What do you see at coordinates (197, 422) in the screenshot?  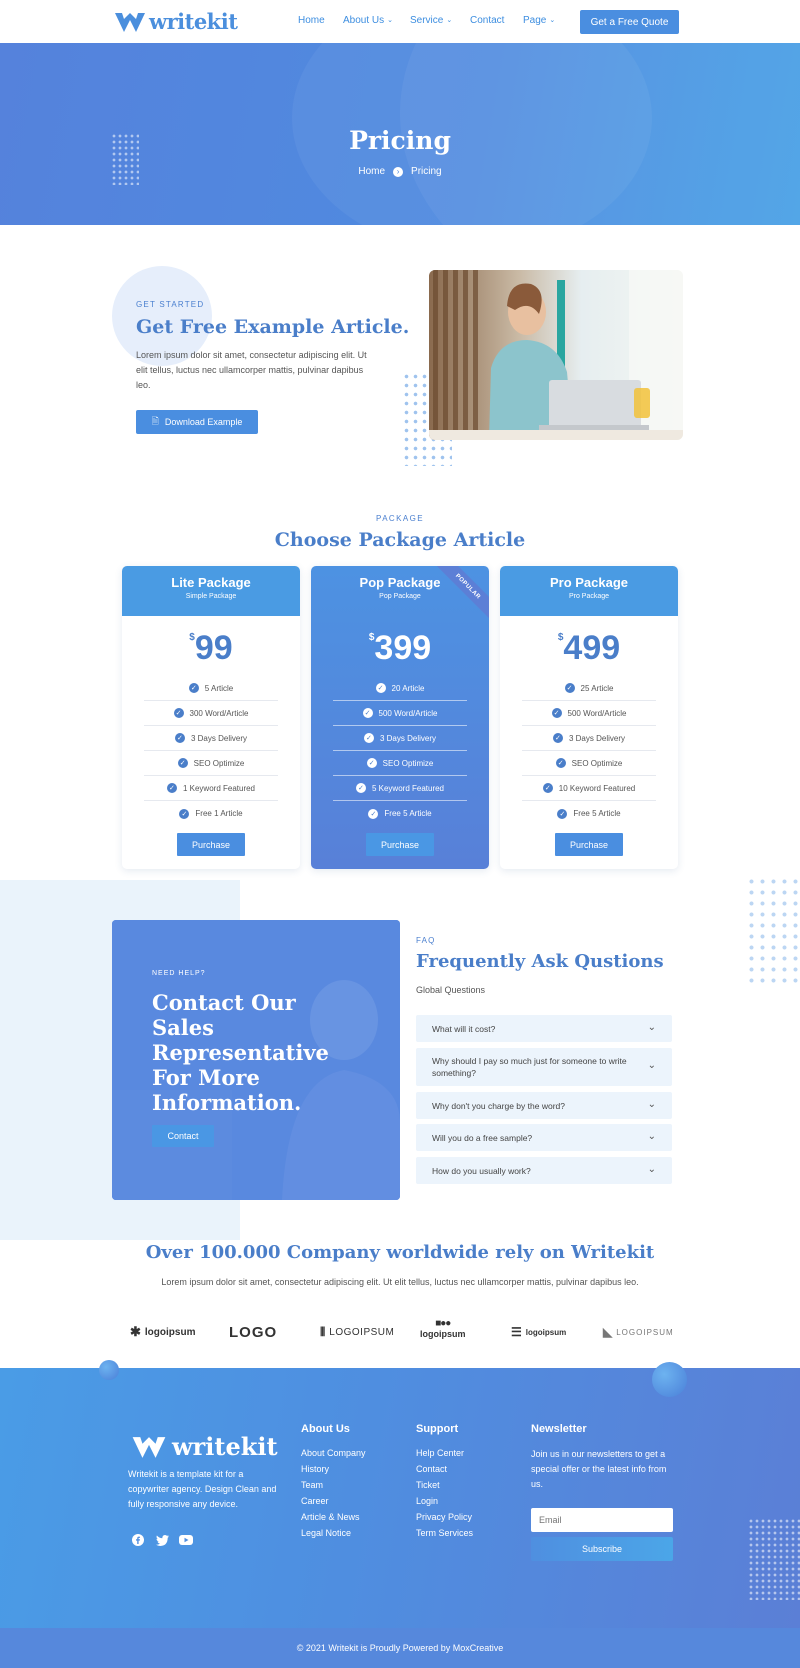 I see `download-example-button: 🗎 Download Example` at bounding box center [197, 422].